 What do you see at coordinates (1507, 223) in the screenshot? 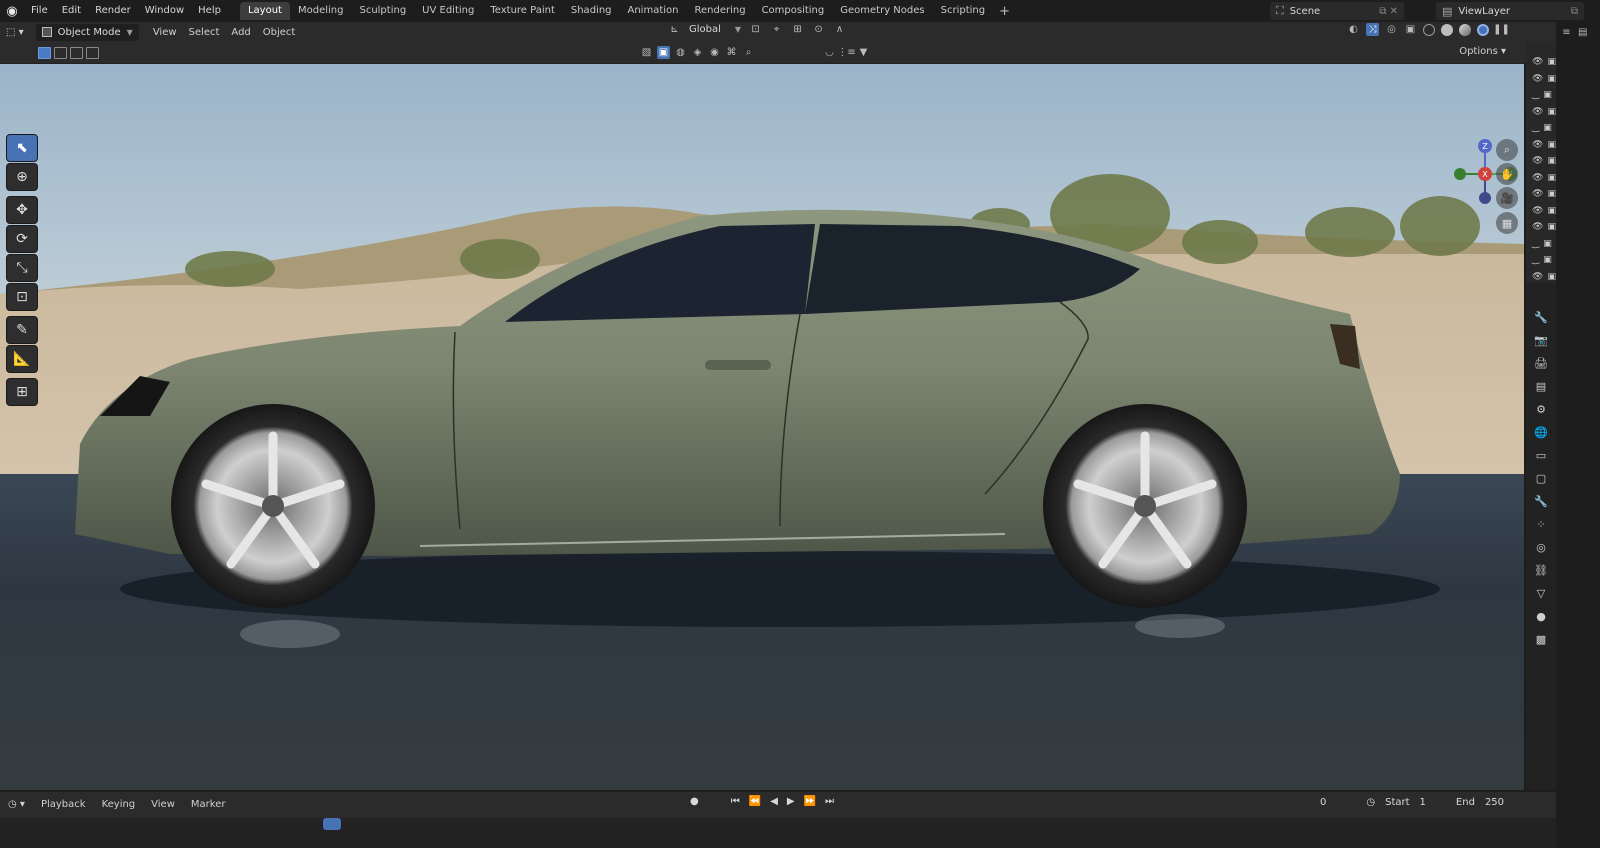
I see `grid-icon: ▦` at bounding box center [1507, 223].